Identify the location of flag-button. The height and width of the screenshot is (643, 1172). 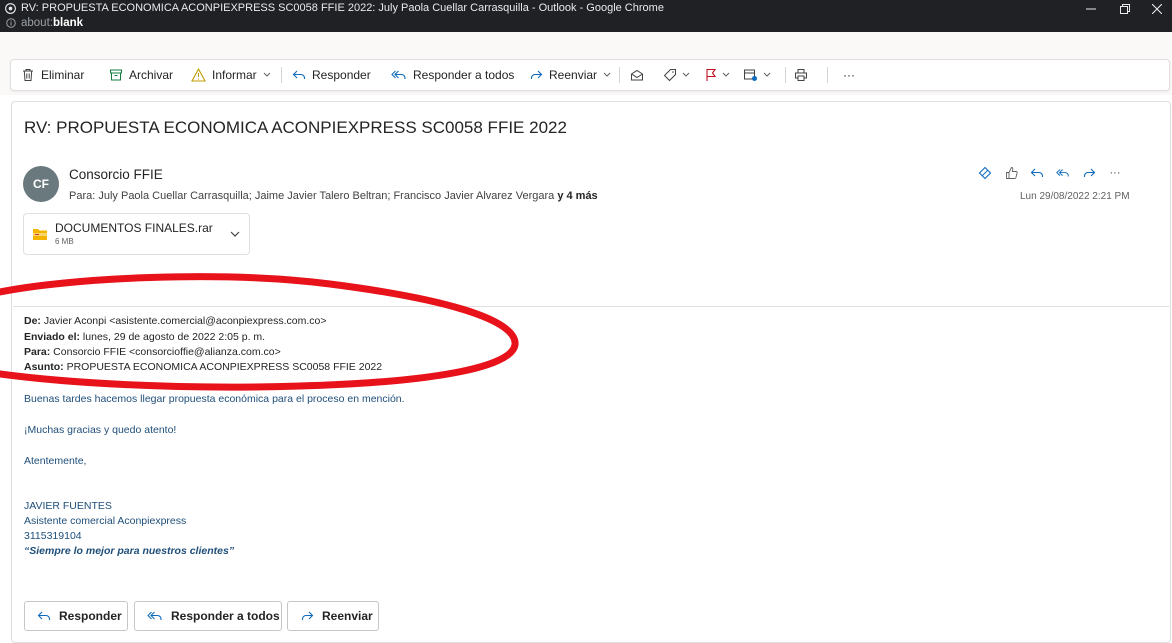
(717, 75).